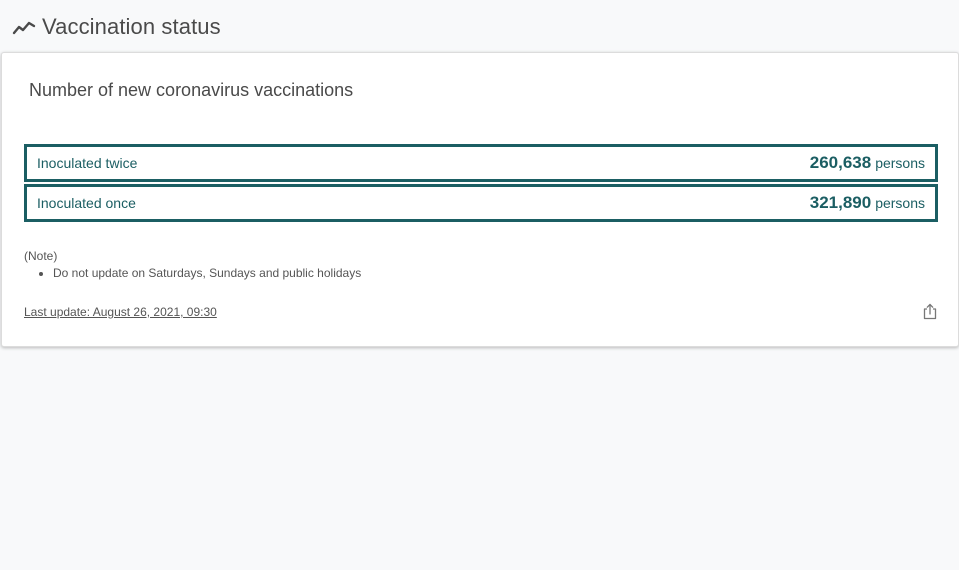  What do you see at coordinates (481, 203) in the screenshot?
I see `stat-row-inoculated-once: Inoculated once 321,890 persons` at bounding box center [481, 203].